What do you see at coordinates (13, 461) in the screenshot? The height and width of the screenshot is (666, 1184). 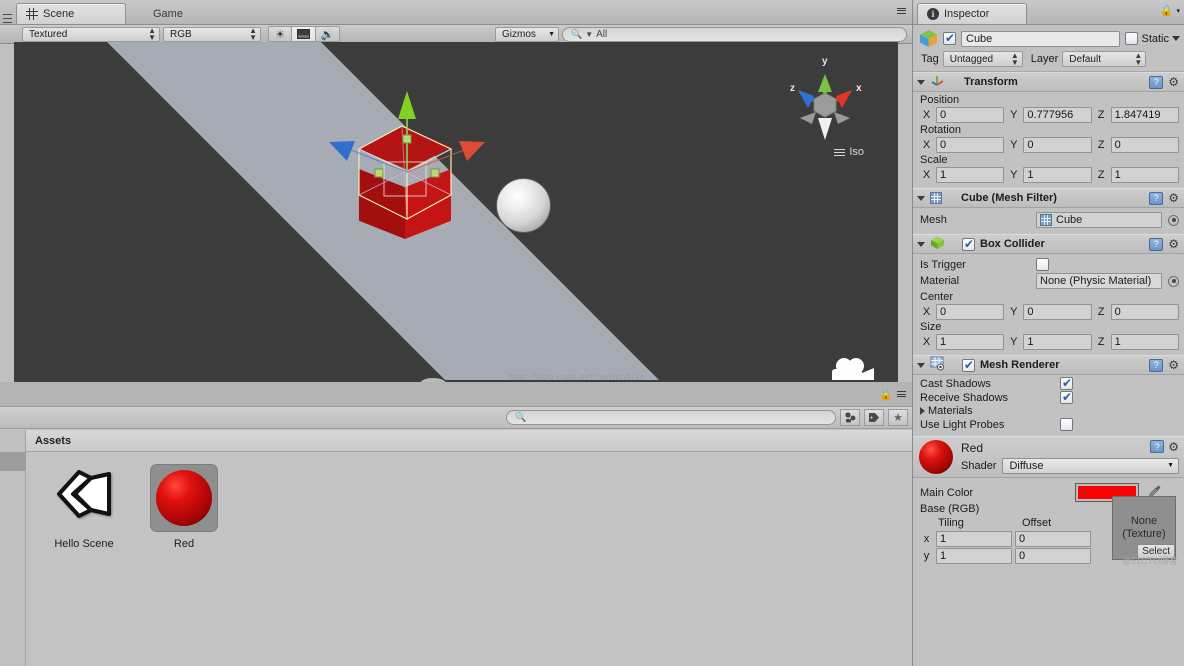 I see `project-tree-selected-row` at bounding box center [13, 461].